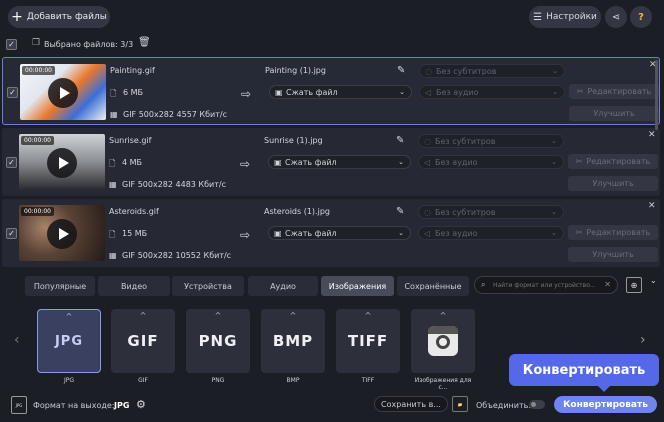  Describe the element at coordinates (19, 405) in the screenshot. I see `output-format-badge-text: JPG` at that location.